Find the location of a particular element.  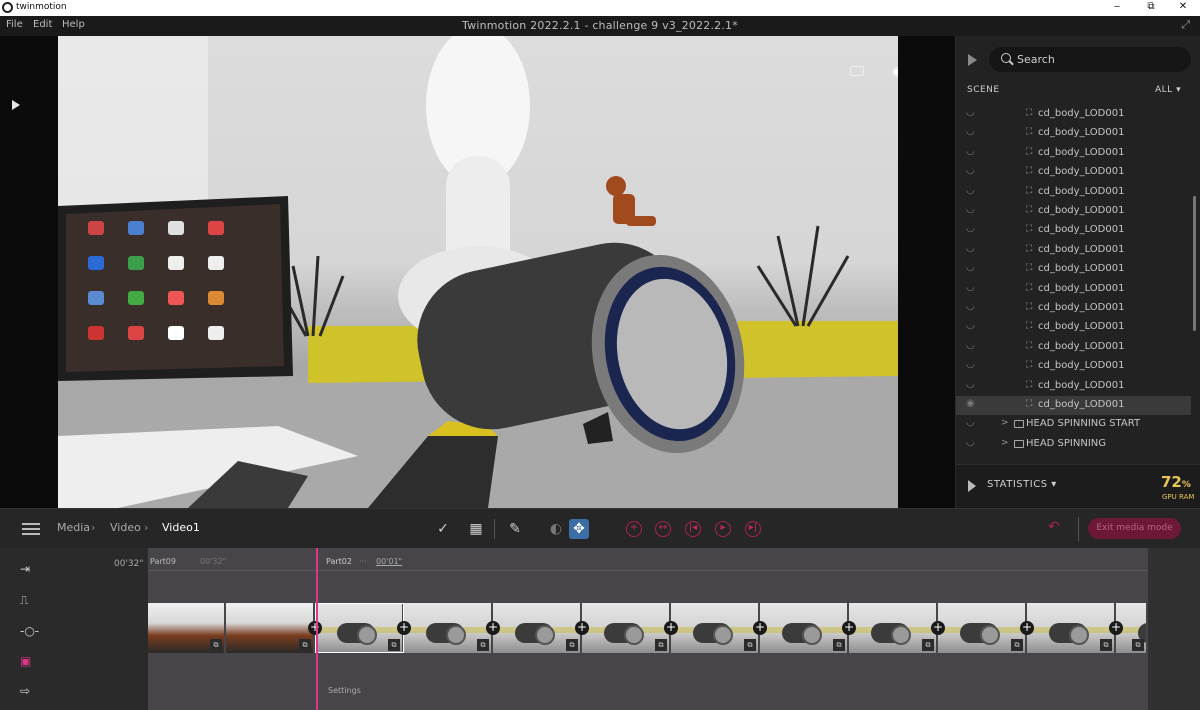

statistics-dropdown: STATISTICS ▾ is located at coordinates (1022, 484).